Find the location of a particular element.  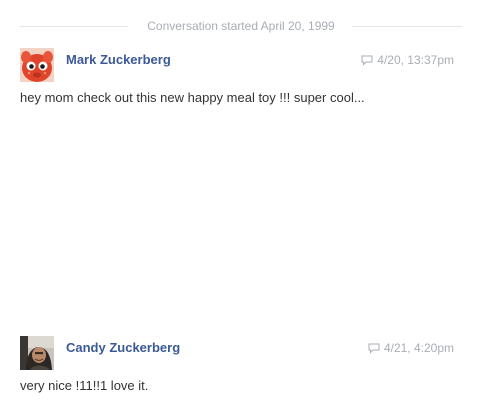

person-photo-avatar-icon is located at coordinates (37, 353).